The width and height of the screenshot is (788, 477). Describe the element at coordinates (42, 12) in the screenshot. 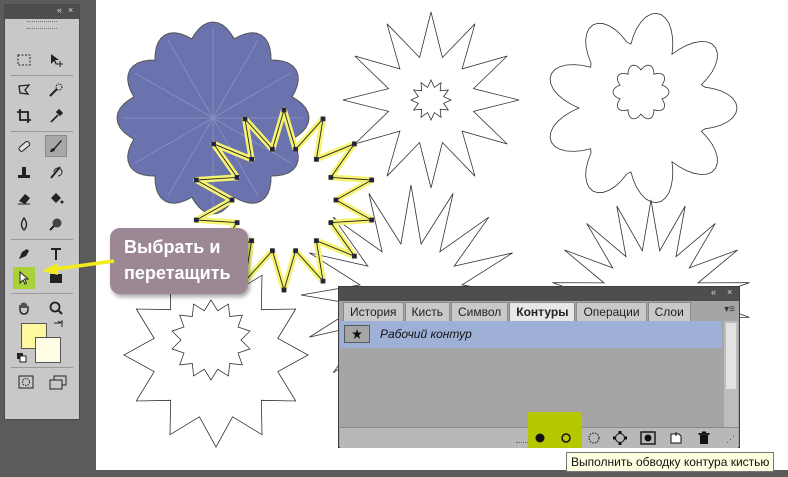

I see `tools-panel-header: « ×` at that location.